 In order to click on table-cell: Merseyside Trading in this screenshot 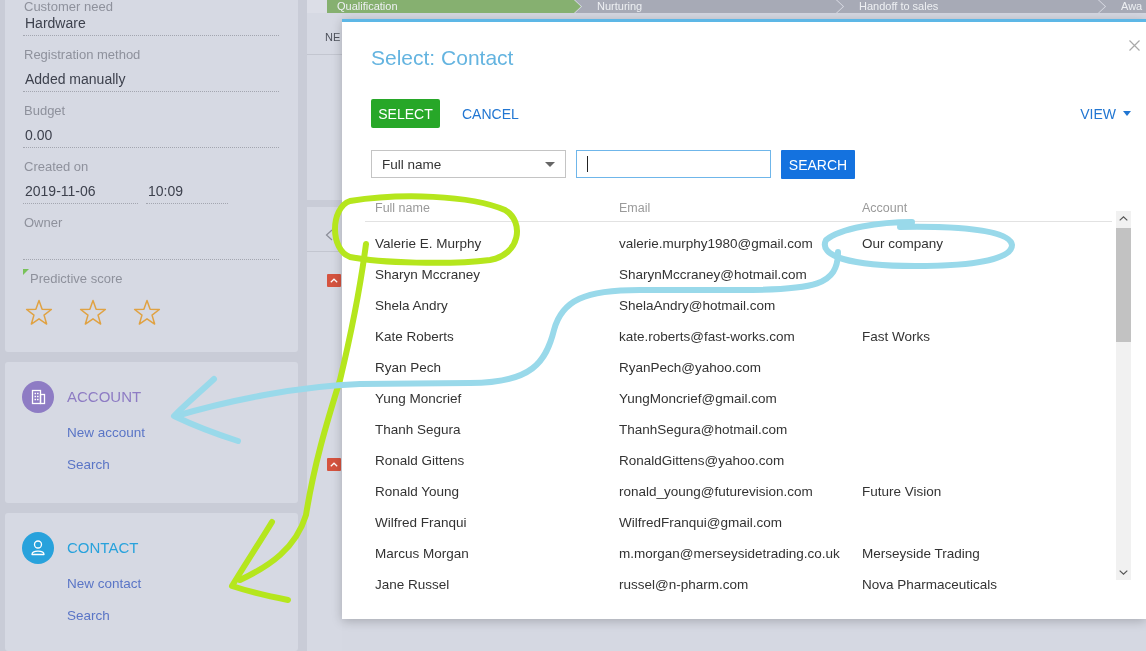, I will do `click(921, 553)`.